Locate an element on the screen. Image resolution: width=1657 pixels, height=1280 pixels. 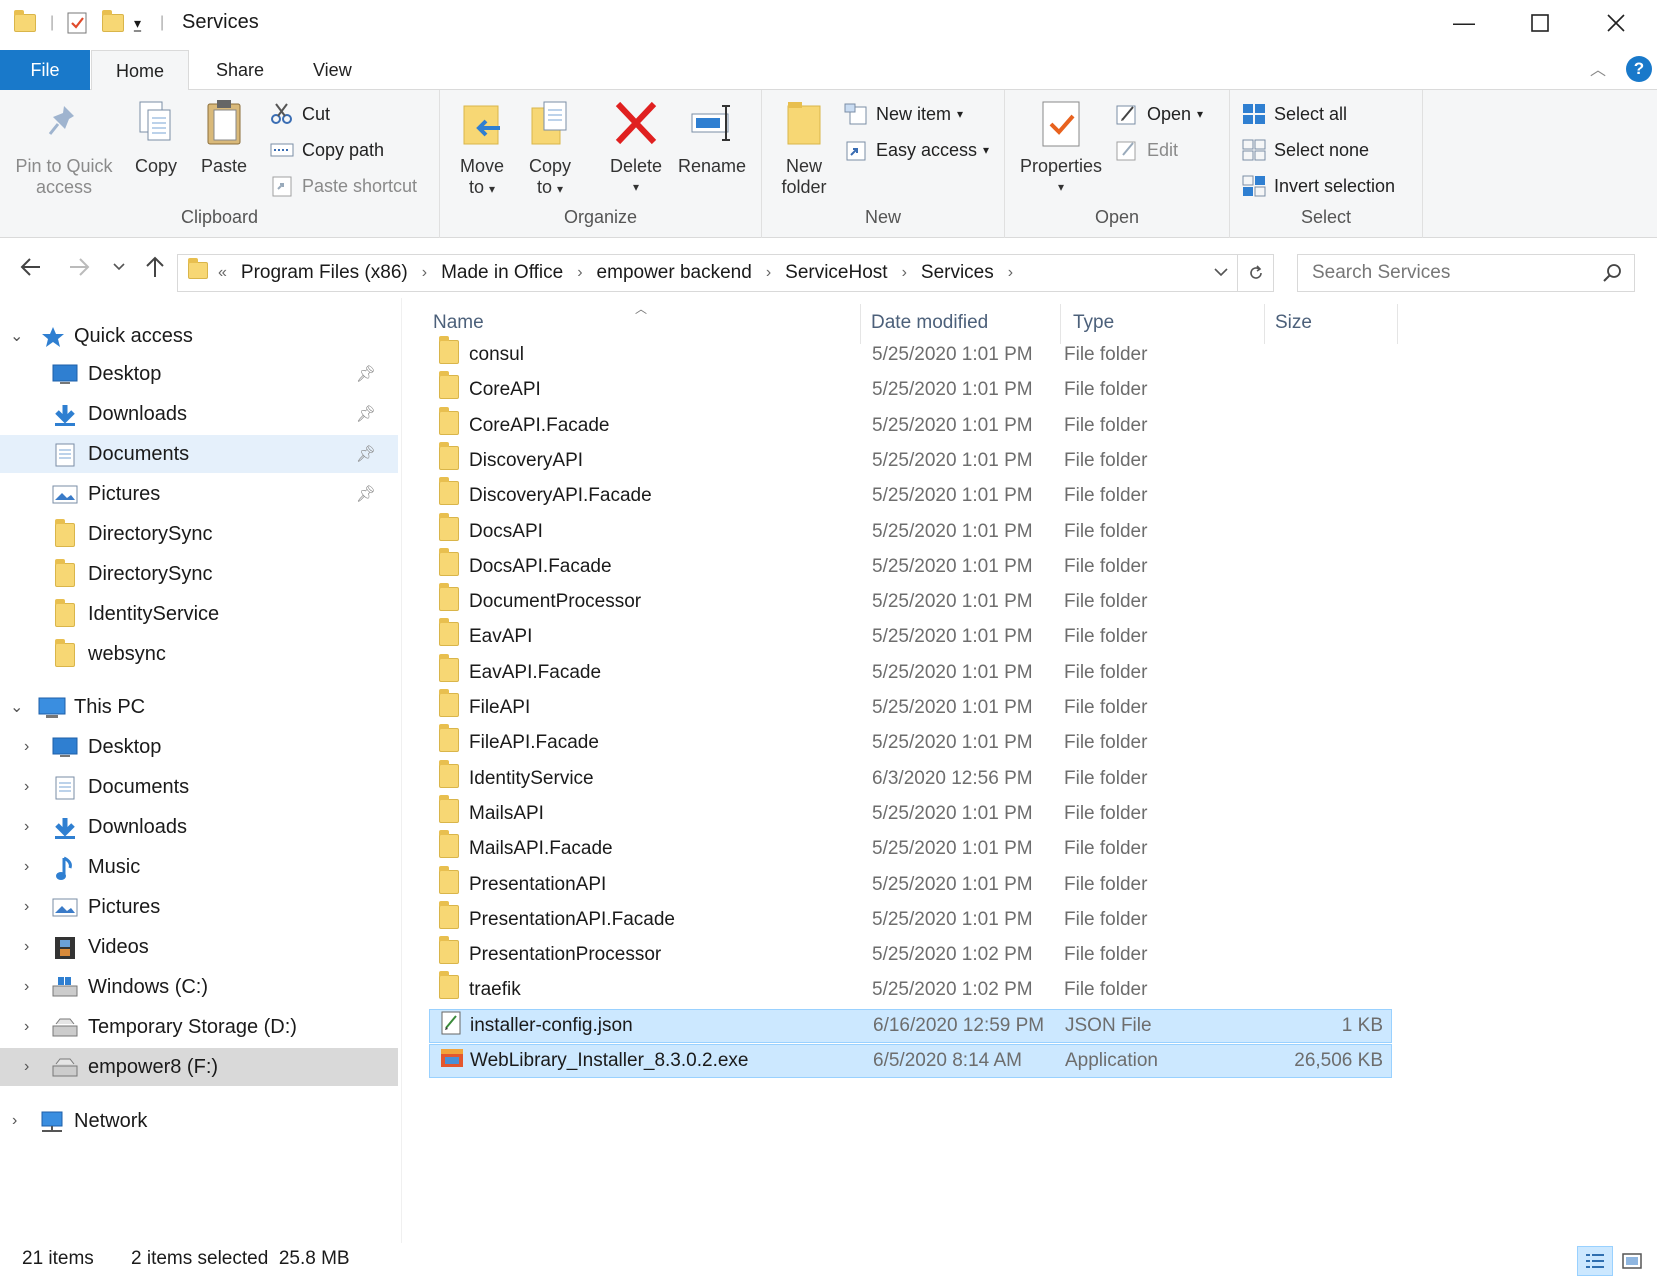
breadcrumb-made-in-office: Made in Office is located at coordinates (502, 273).